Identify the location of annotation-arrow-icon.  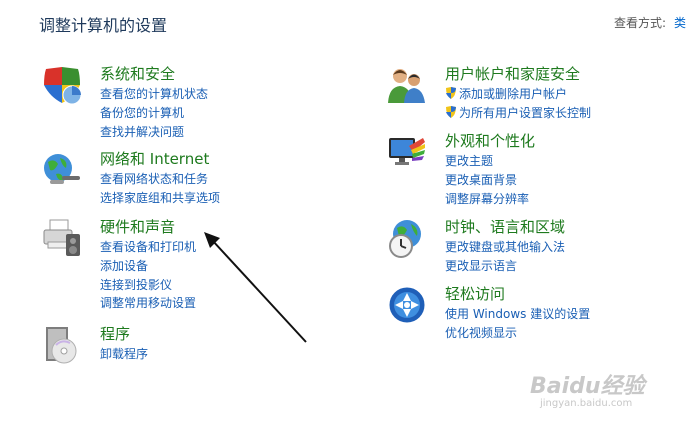
(255, 287).